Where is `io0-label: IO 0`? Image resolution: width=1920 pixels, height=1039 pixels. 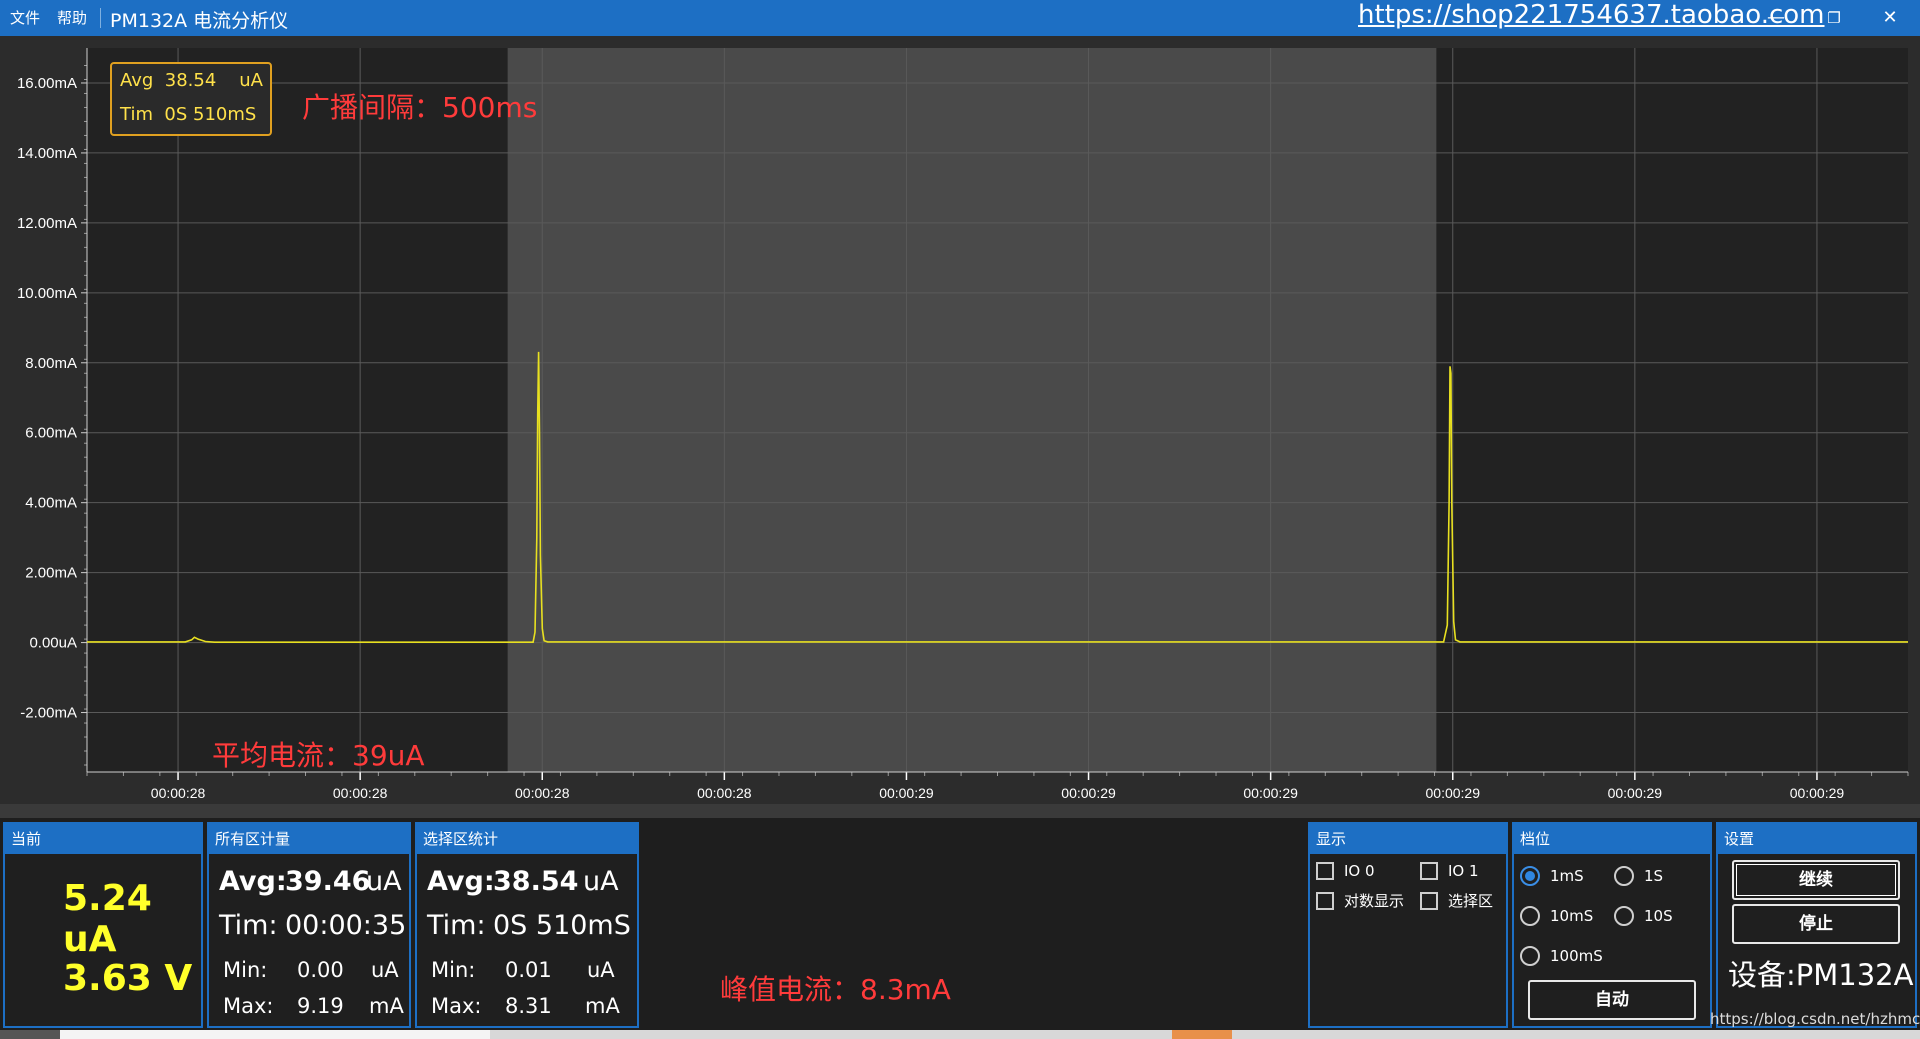 io0-label: IO 0 is located at coordinates (1359, 871).